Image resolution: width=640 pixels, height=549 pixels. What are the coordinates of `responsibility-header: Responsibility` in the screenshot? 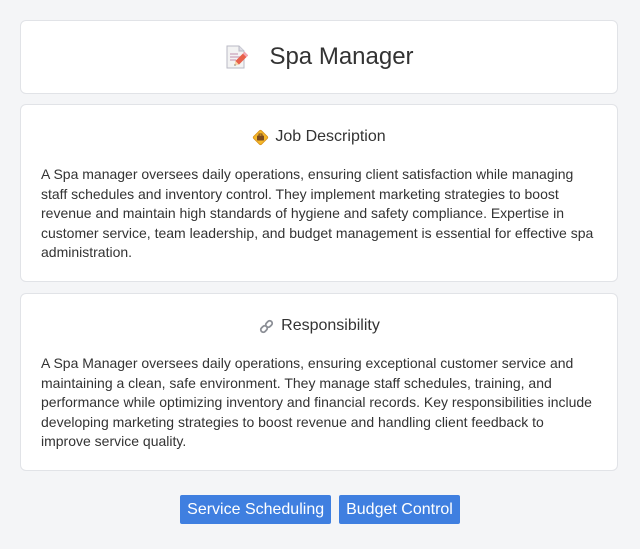 It's located at (319, 326).